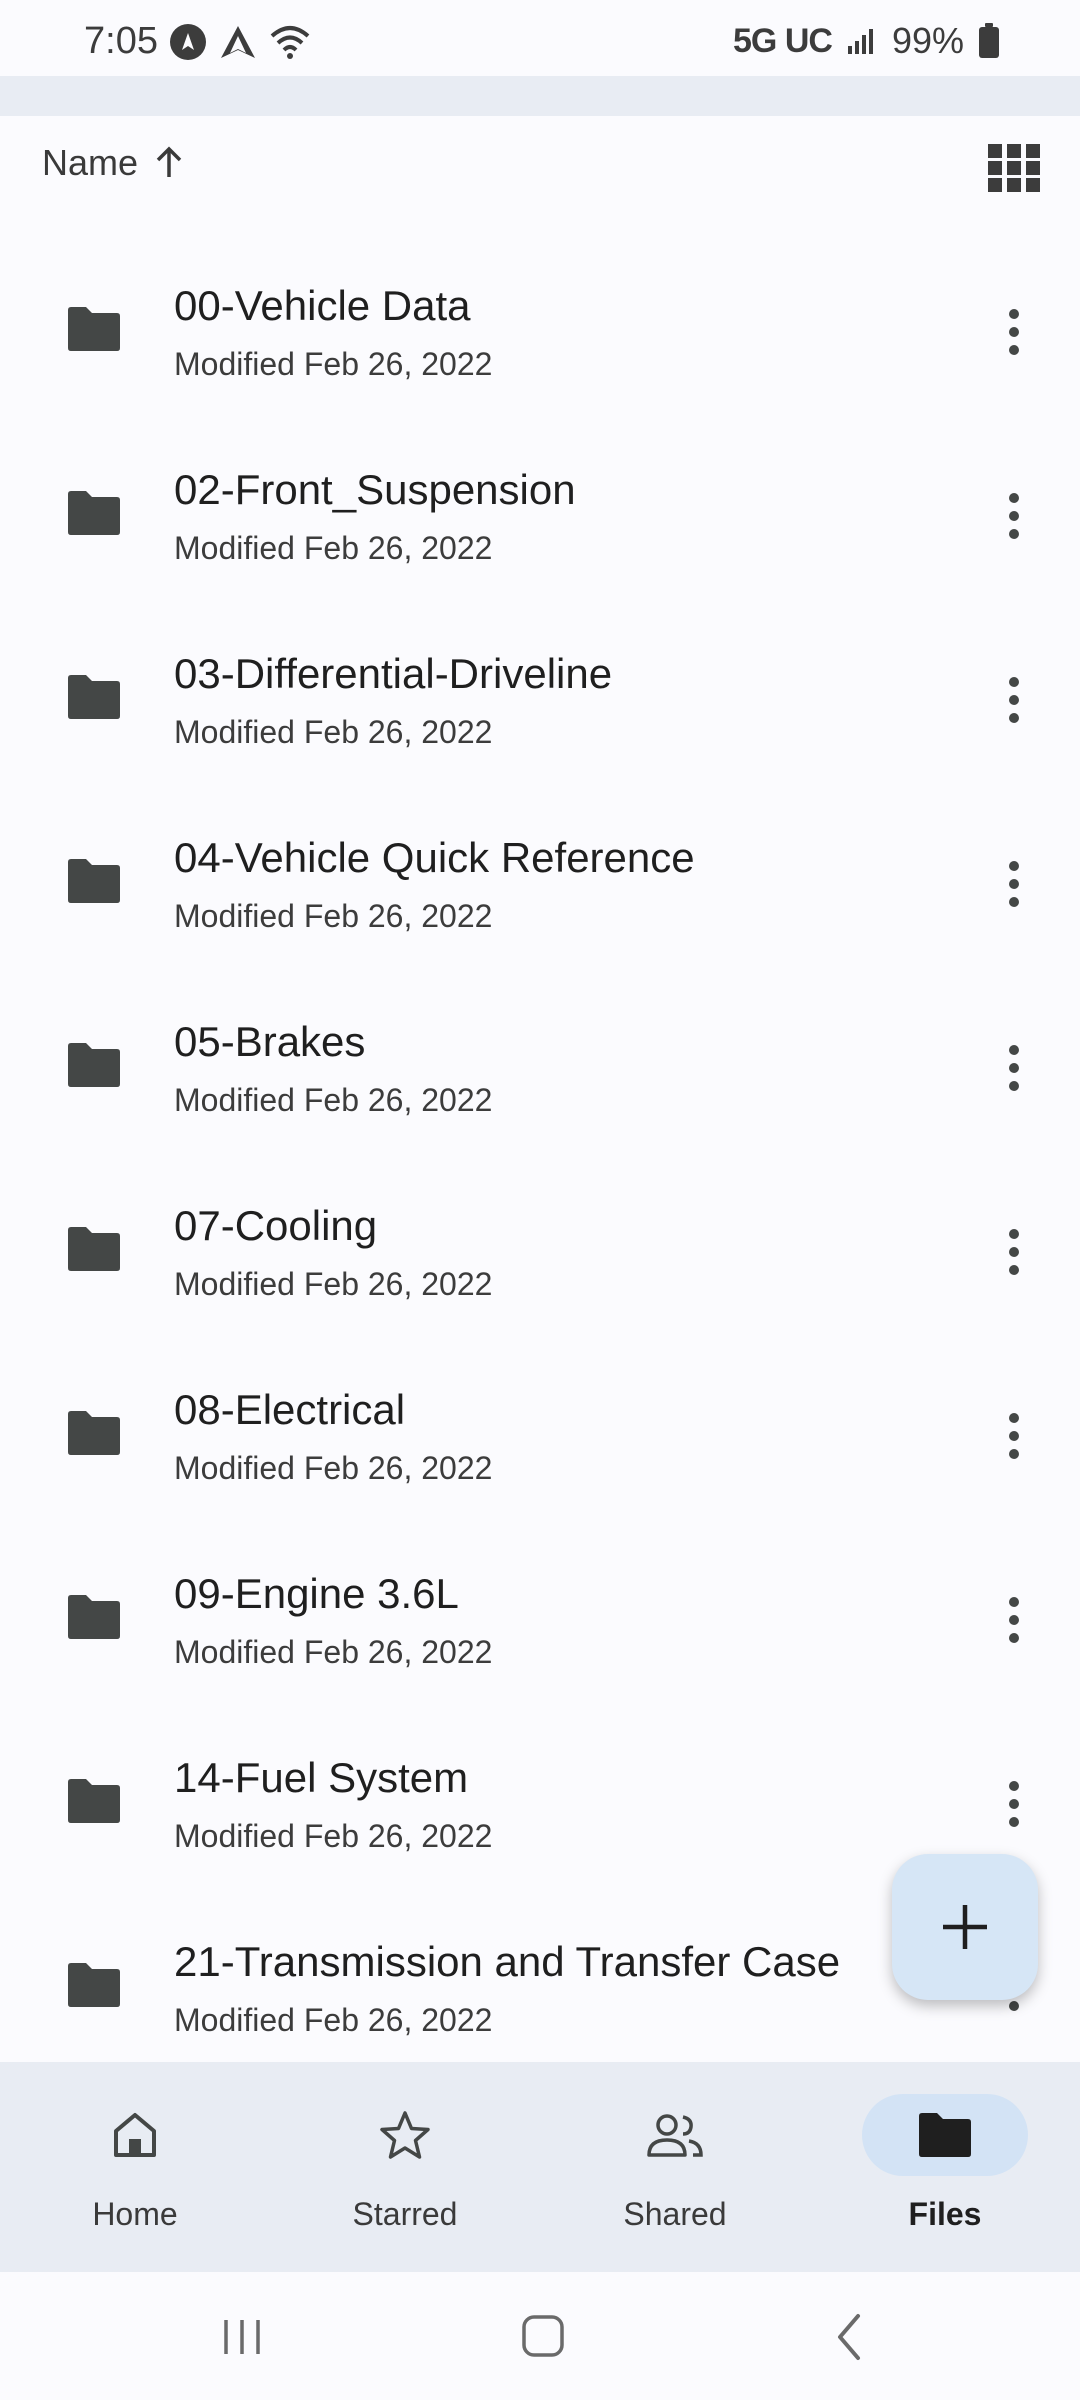  What do you see at coordinates (540, 1626) in the screenshot?
I see `file-item: 09-Engine 3.6L Modified Feb 26, 2022` at bounding box center [540, 1626].